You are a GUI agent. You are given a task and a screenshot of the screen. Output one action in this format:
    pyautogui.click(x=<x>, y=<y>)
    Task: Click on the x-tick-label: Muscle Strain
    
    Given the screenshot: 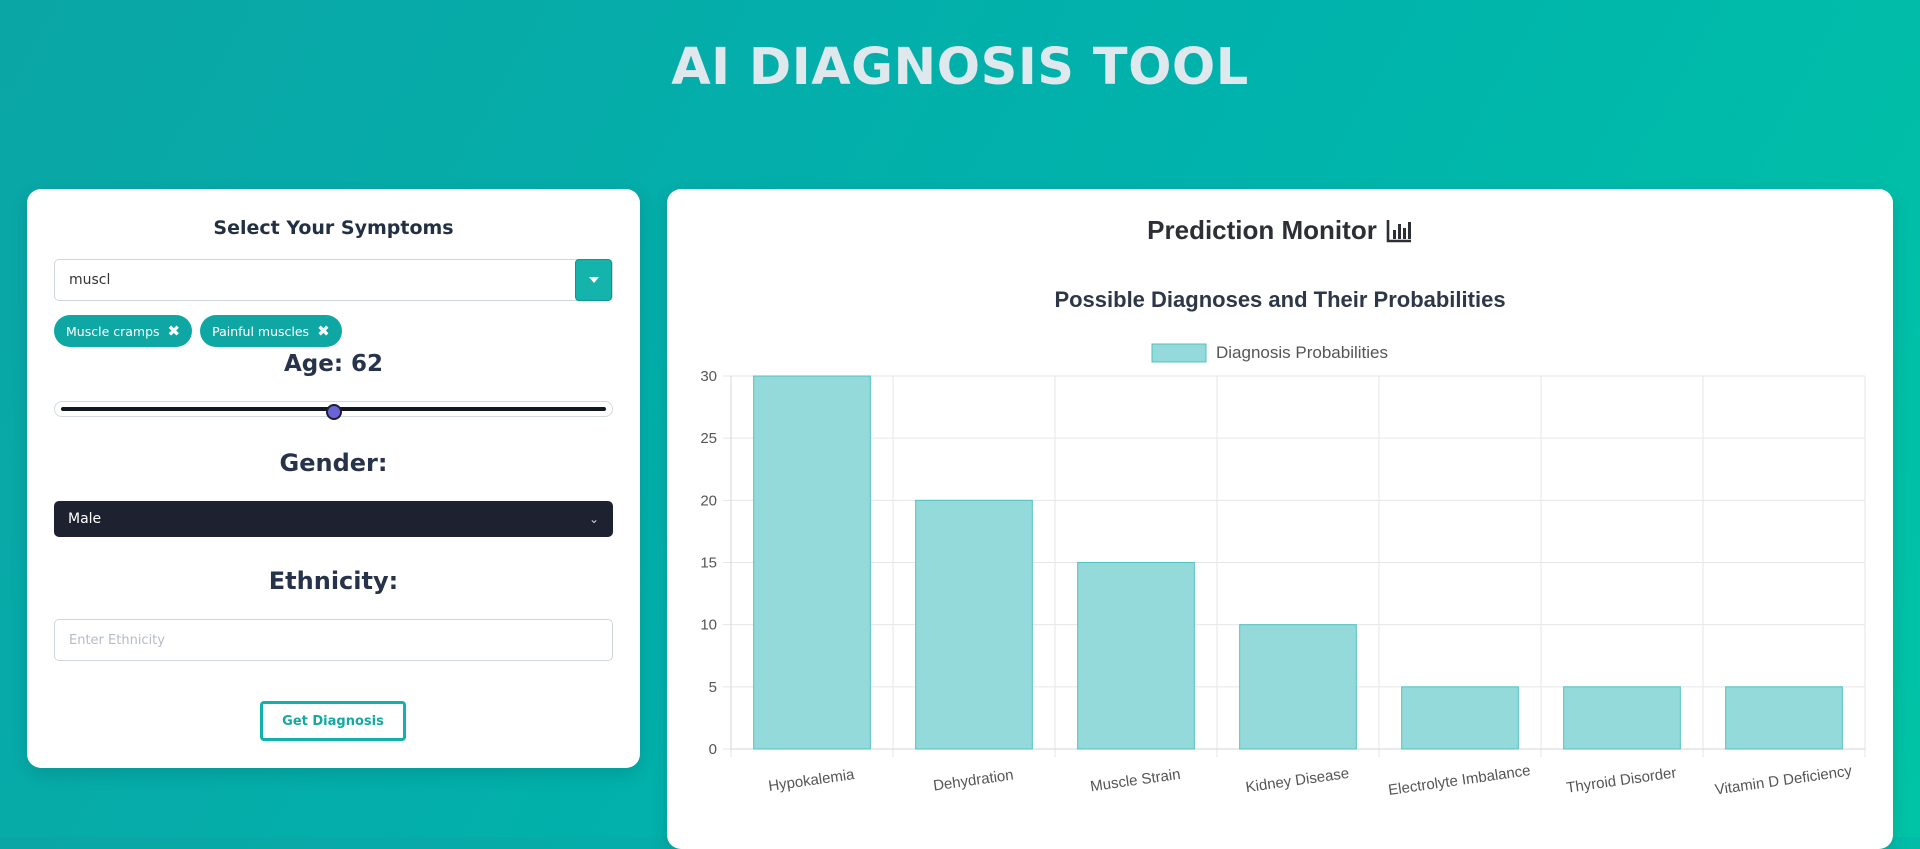 What is the action you would take?
    pyautogui.click(x=1135, y=780)
    